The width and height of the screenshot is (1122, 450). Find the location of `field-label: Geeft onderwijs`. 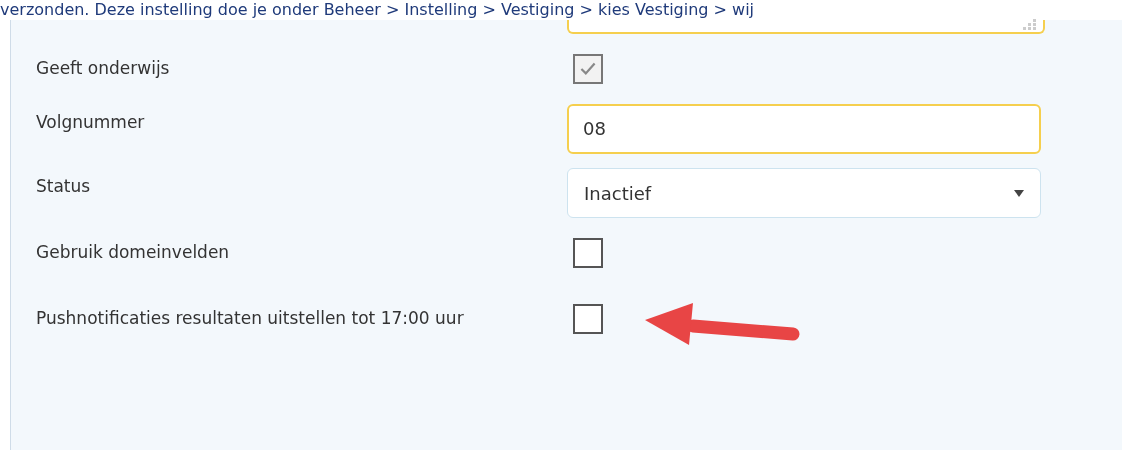

field-label: Geeft onderwijs is located at coordinates (103, 68).